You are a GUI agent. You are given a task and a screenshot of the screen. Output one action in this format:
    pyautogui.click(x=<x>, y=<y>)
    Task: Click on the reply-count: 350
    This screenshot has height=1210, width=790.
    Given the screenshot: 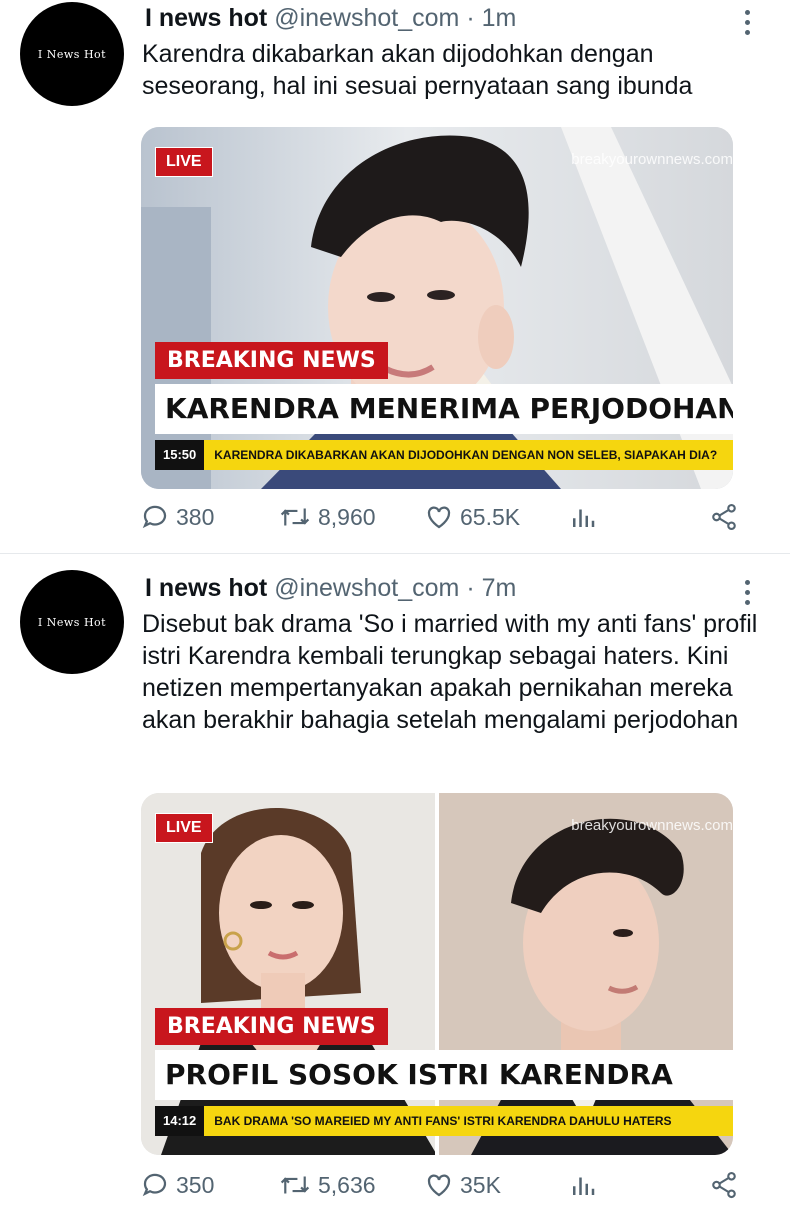 What is the action you would take?
    pyautogui.click(x=195, y=1184)
    